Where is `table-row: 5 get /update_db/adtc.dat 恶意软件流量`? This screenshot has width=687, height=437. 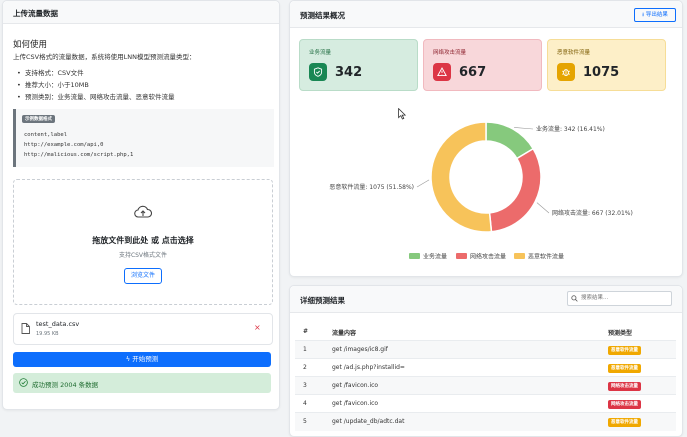 table-row: 5 get /update_db/adtc.dat 恶意软件流量 is located at coordinates (485, 421).